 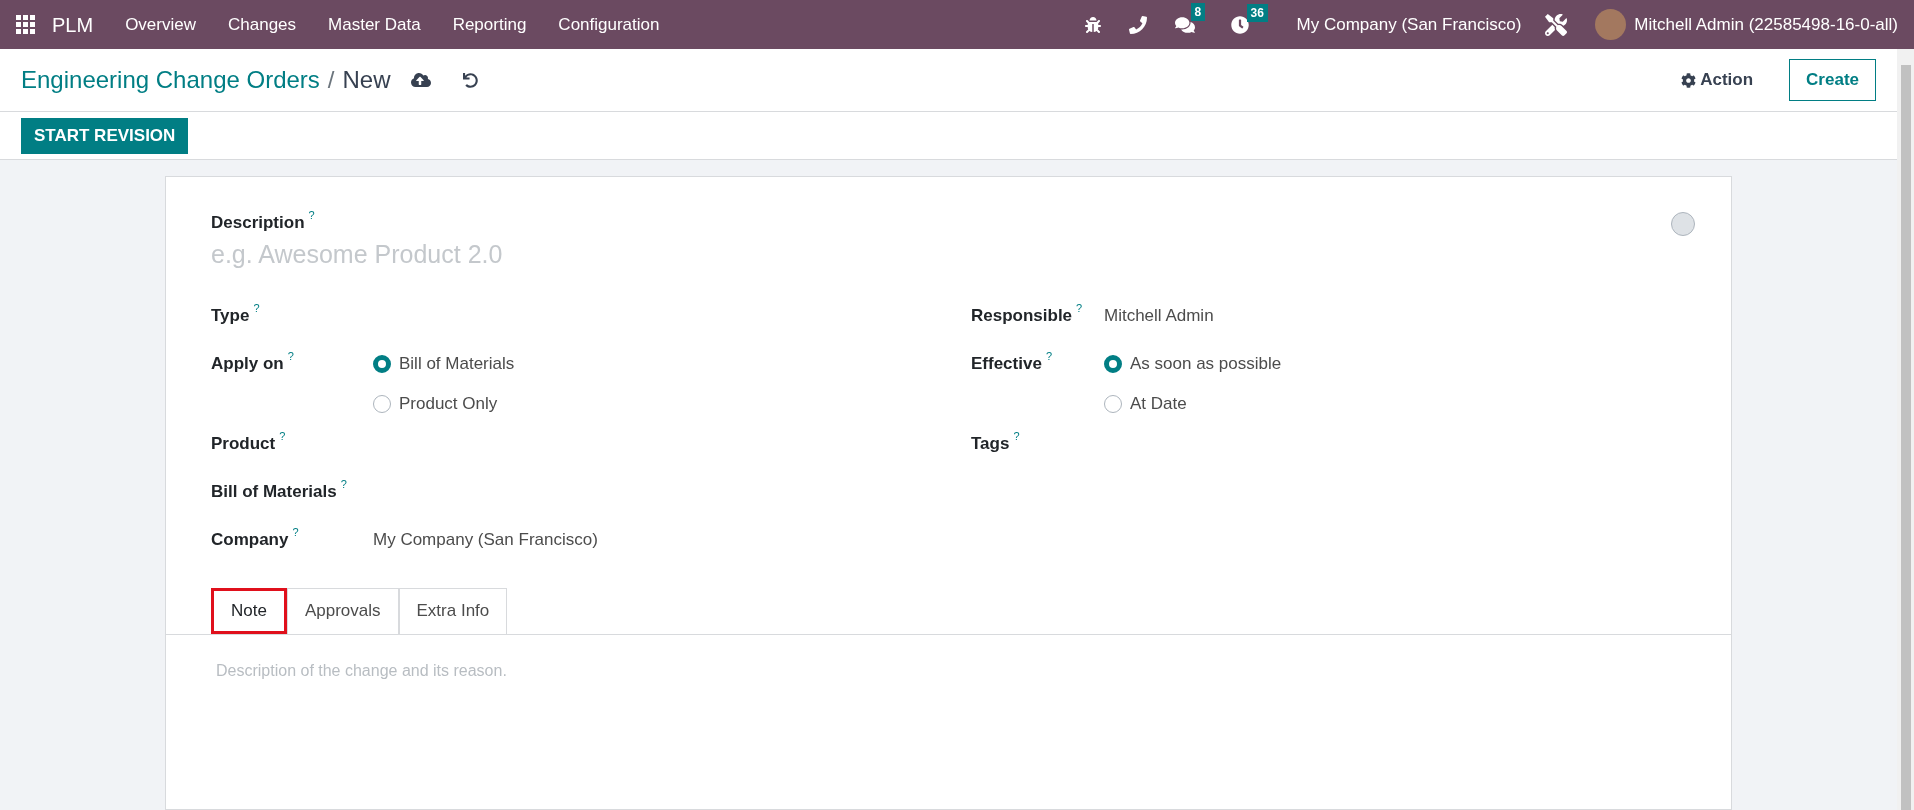 What do you see at coordinates (420, 80) in the screenshot?
I see `cloud-upload-icon` at bounding box center [420, 80].